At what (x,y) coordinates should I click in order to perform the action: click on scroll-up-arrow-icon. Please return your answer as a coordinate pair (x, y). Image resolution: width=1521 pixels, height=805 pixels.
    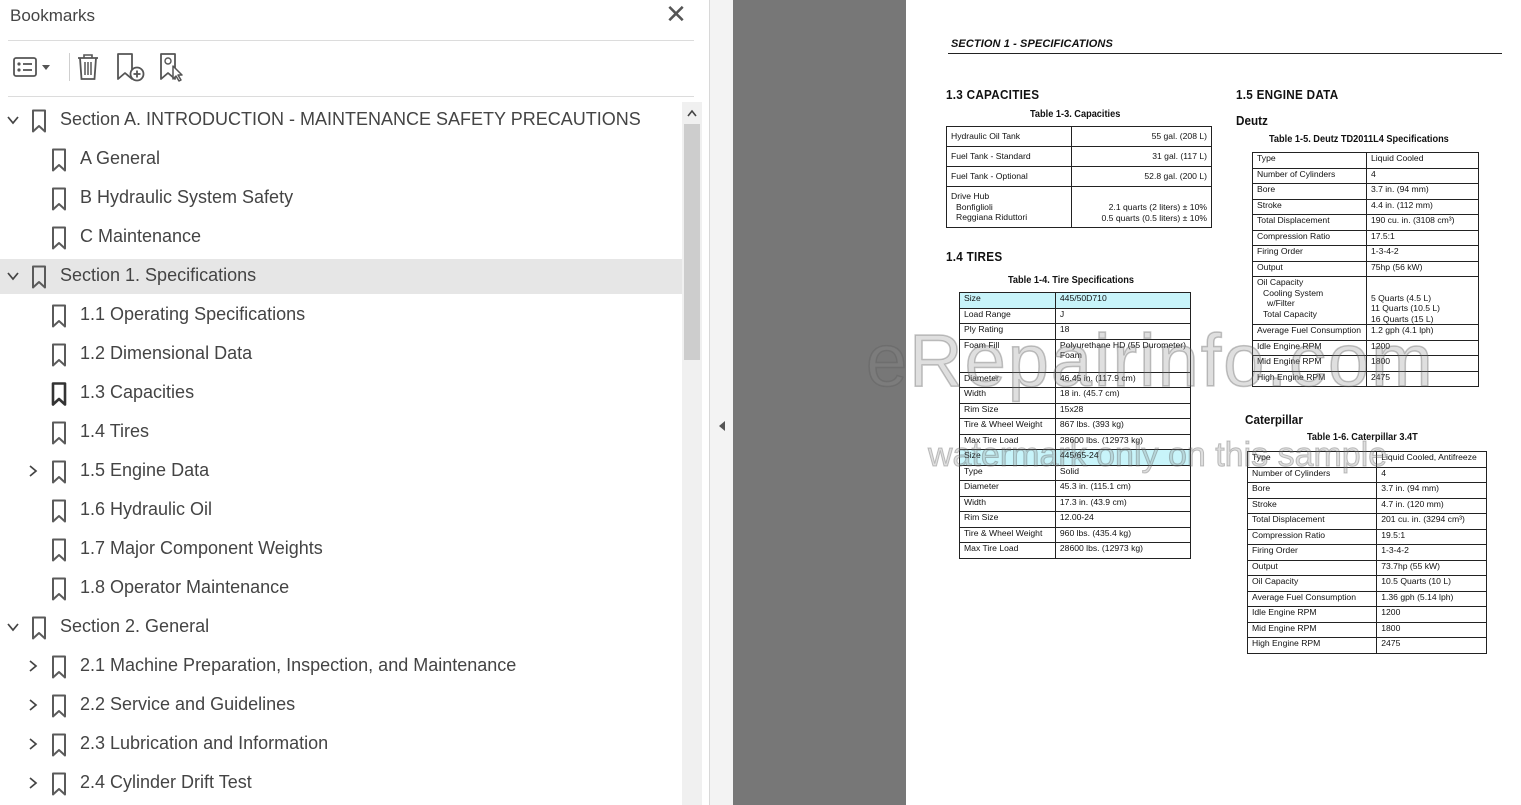
    Looking at the image, I should click on (692, 113).